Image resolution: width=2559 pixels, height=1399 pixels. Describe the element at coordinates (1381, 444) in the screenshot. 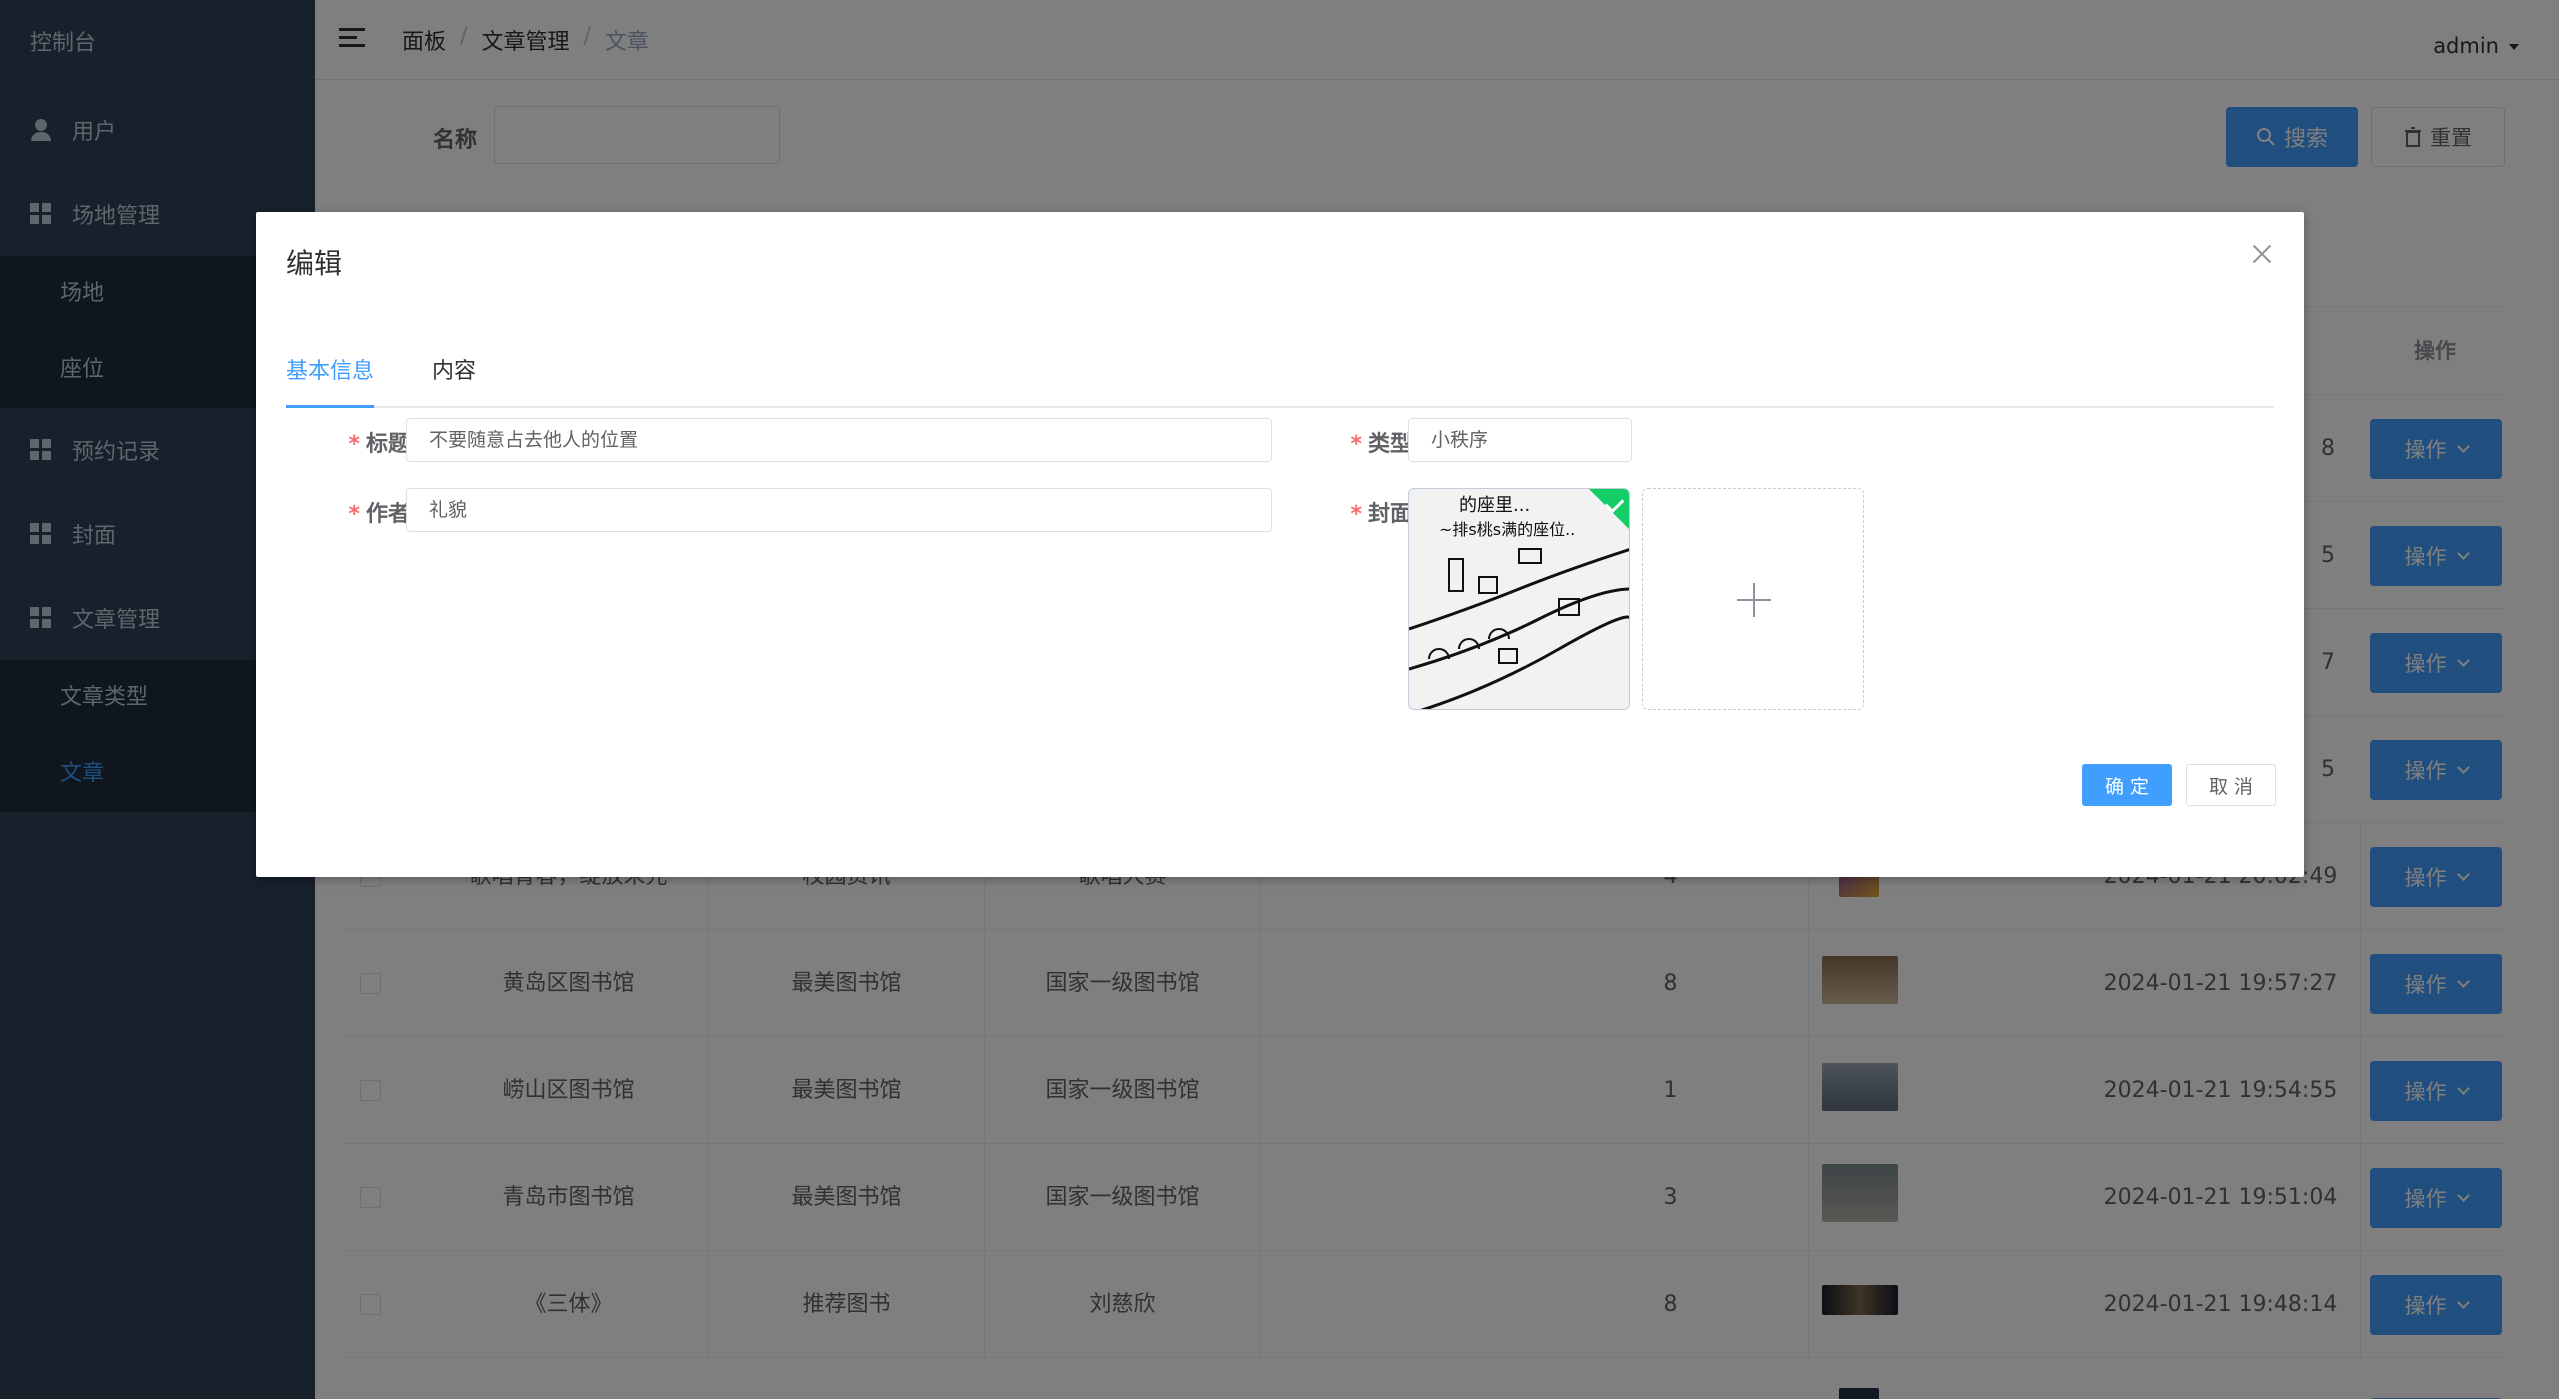

I see `type-label: * 类型` at that location.